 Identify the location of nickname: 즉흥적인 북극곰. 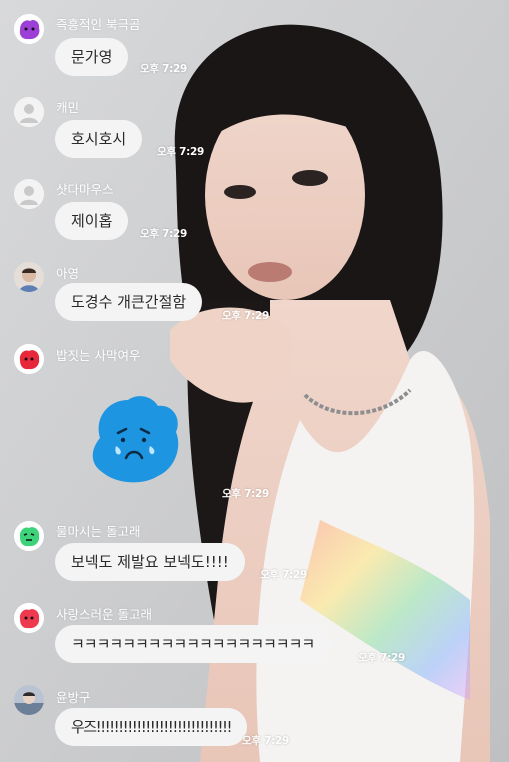
(98, 24).